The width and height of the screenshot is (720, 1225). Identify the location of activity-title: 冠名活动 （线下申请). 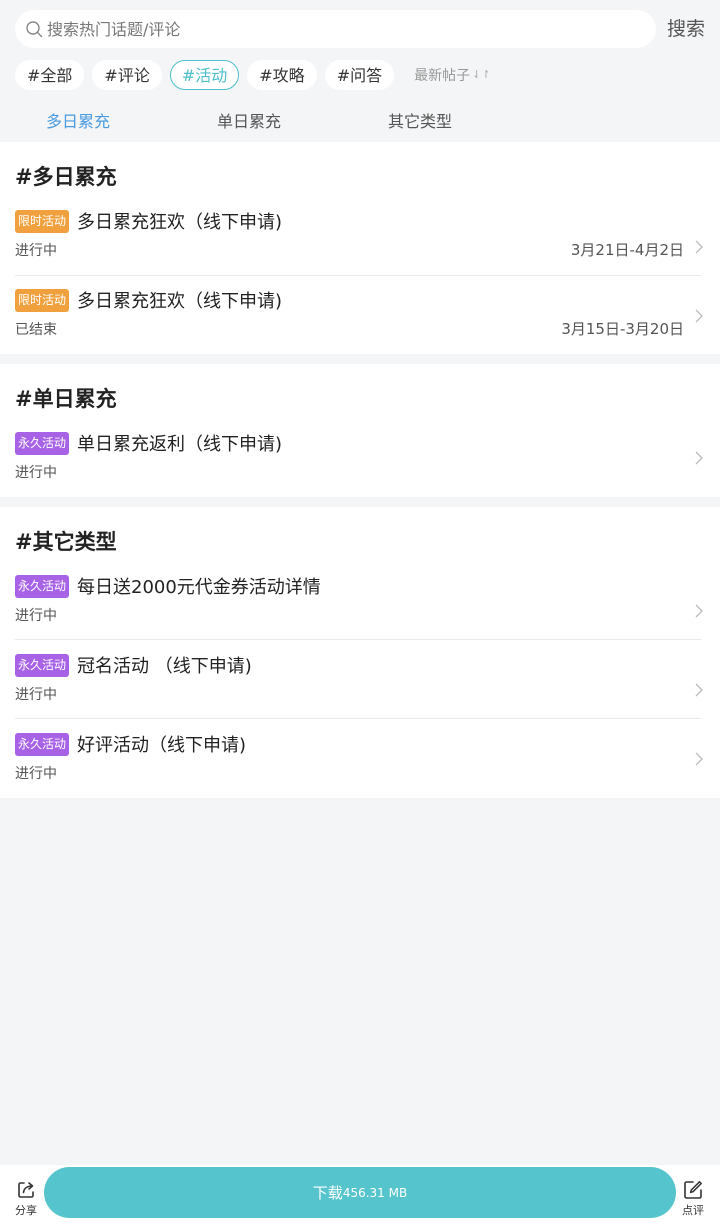
(164, 666).